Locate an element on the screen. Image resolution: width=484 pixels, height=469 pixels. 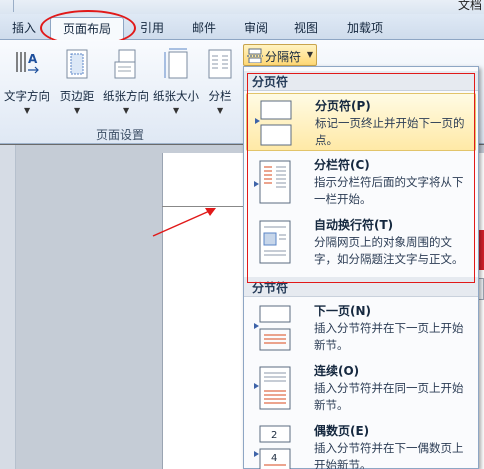
next-page-section-icon is located at coordinates (272, 328).